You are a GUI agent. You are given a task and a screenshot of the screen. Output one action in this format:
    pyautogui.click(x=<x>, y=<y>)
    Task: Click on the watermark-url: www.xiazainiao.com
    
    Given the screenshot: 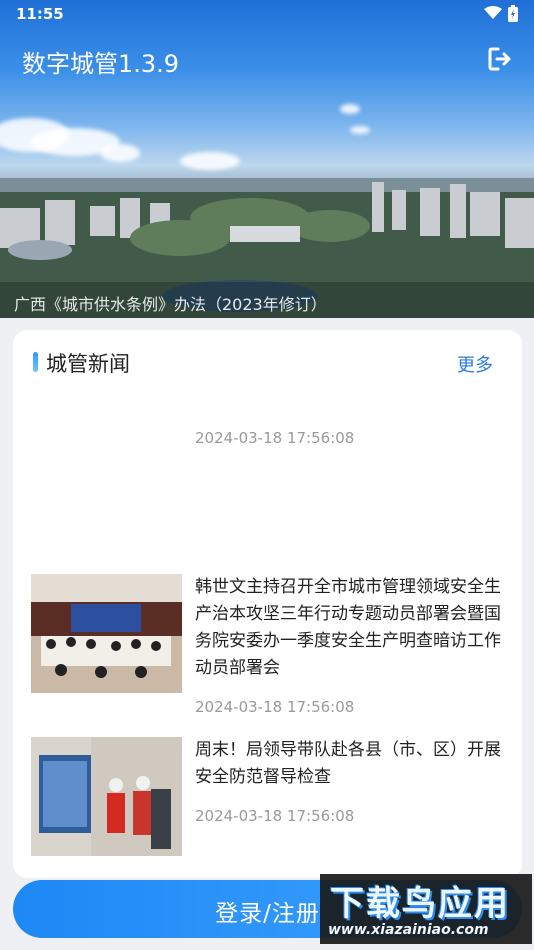 What is the action you would take?
    pyautogui.click(x=408, y=930)
    